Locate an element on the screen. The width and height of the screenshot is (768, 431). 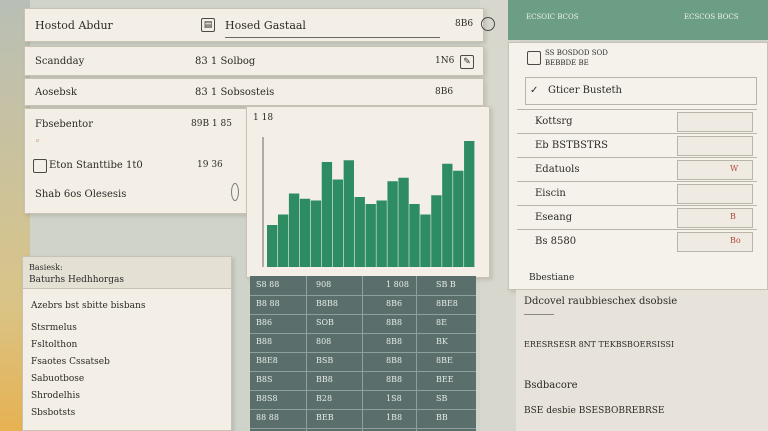
card-icon is located at coordinates (40, 166).